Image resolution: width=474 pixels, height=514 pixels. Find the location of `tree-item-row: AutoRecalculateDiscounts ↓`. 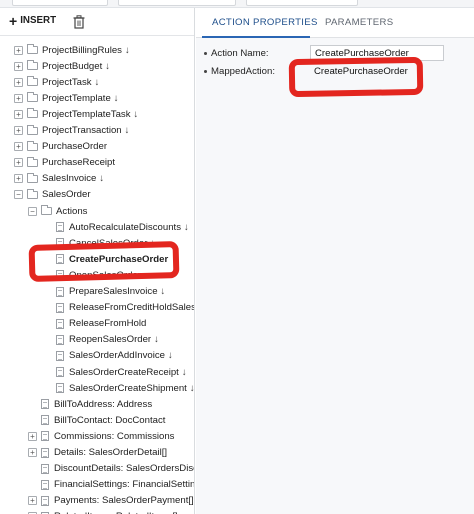

tree-item-row: AutoRecalculateDiscounts ↓ is located at coordinates (122, 227).